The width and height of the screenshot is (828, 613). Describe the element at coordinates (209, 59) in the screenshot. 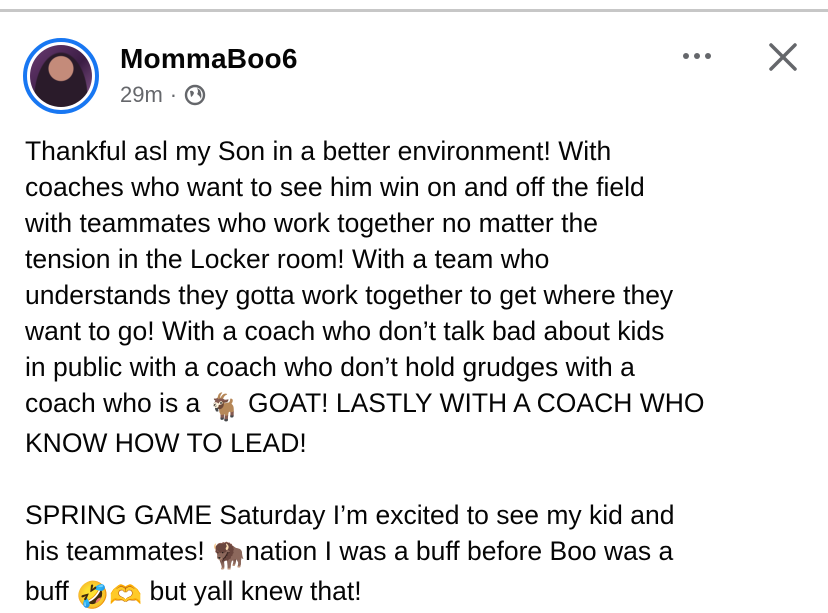

I see `author-name: MommaBoo6` at that location.